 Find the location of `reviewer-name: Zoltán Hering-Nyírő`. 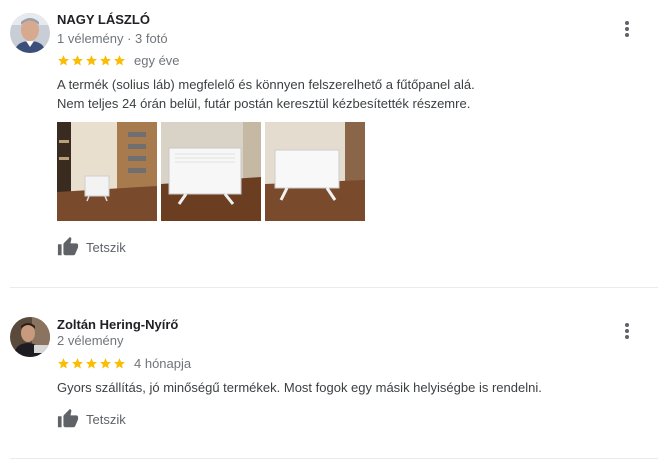

reviewer-name: Zoltán Hering-Nyírő is located at coordinates (117, 324).